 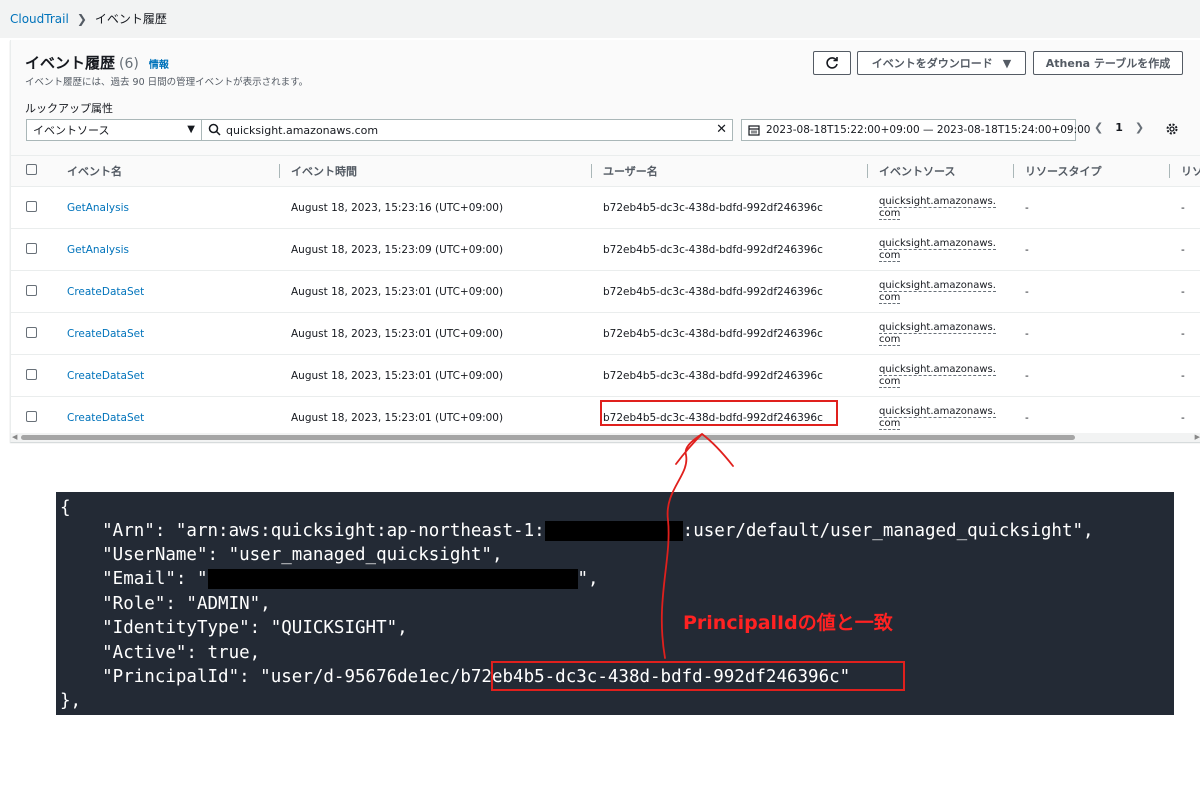 I want to click on annotation-label: PrincipalIdの値と一致, so click(x=788, y=623).